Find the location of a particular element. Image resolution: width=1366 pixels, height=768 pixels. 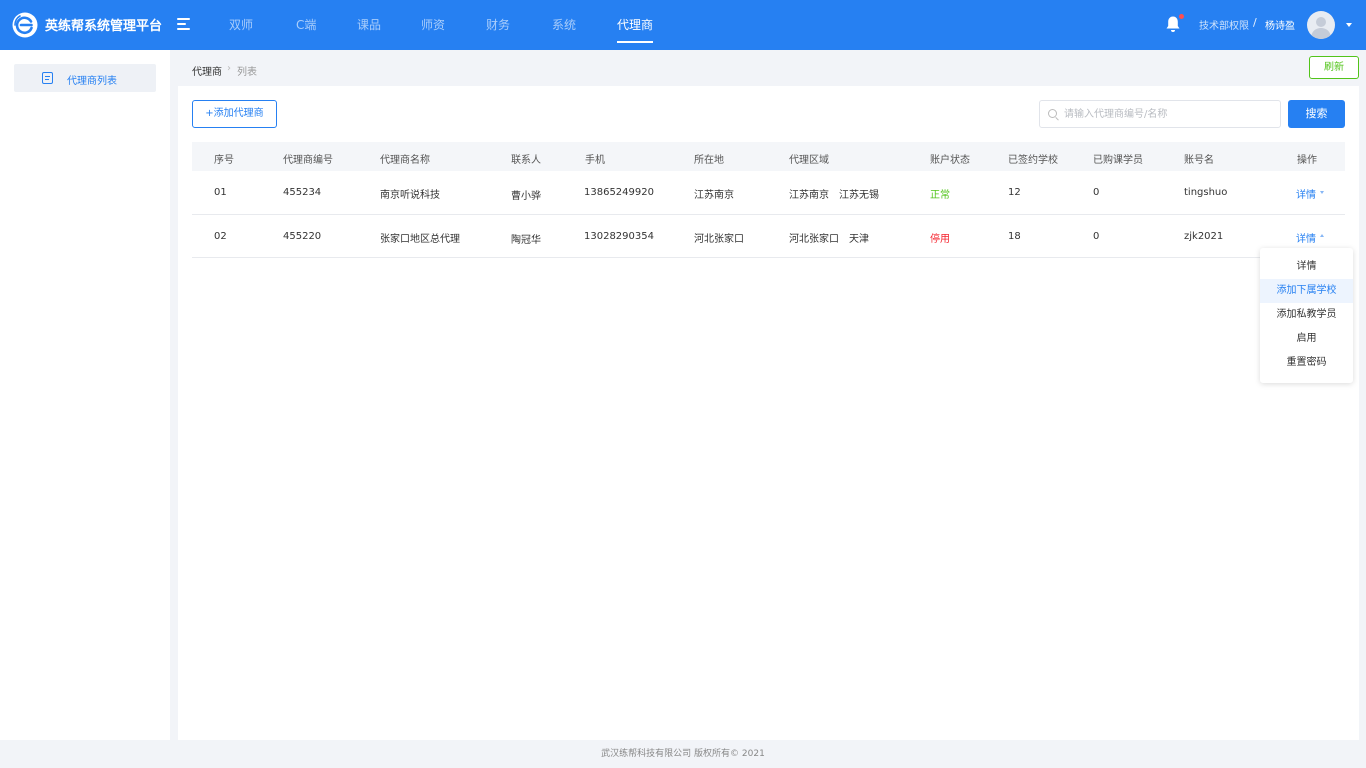

chevron-down-icon is located at coordinates (1322, 192).